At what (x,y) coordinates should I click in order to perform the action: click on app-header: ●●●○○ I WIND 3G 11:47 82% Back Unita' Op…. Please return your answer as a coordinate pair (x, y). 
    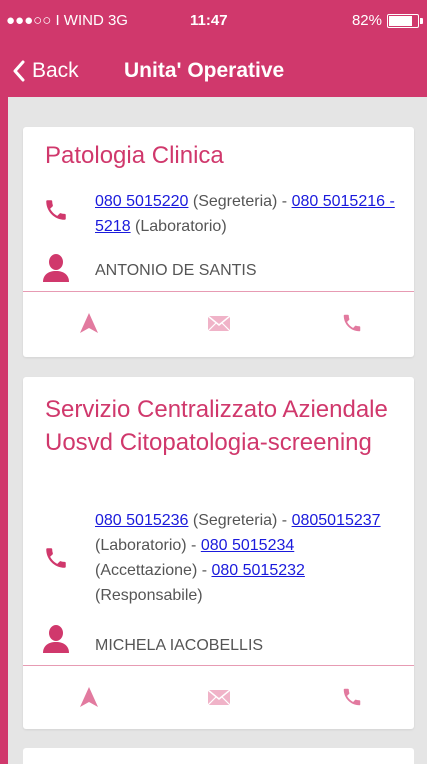
    Looking at the image, I should click on (213, 48).